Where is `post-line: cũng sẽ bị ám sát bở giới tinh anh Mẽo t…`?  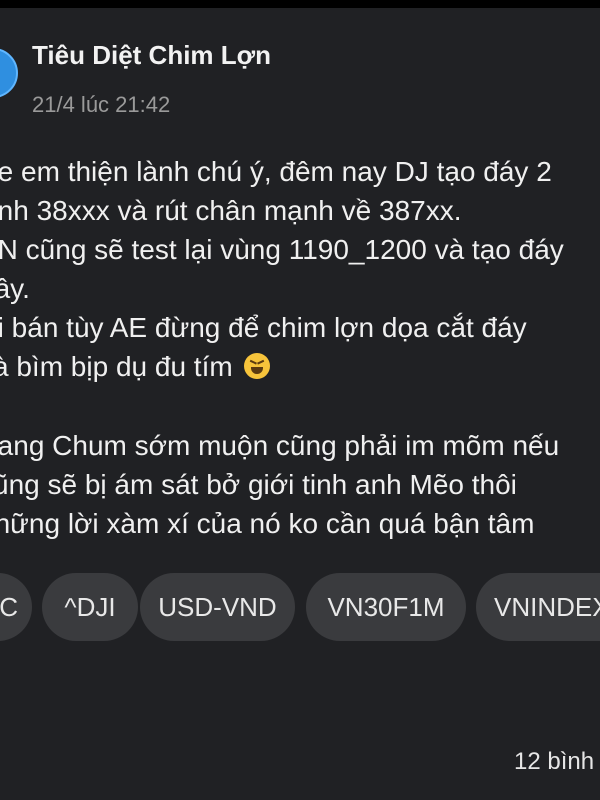 post-line: cũng sẽ bị ám sát bở giới tinh anh Mẽo t… is located at coordinates (258, 484).